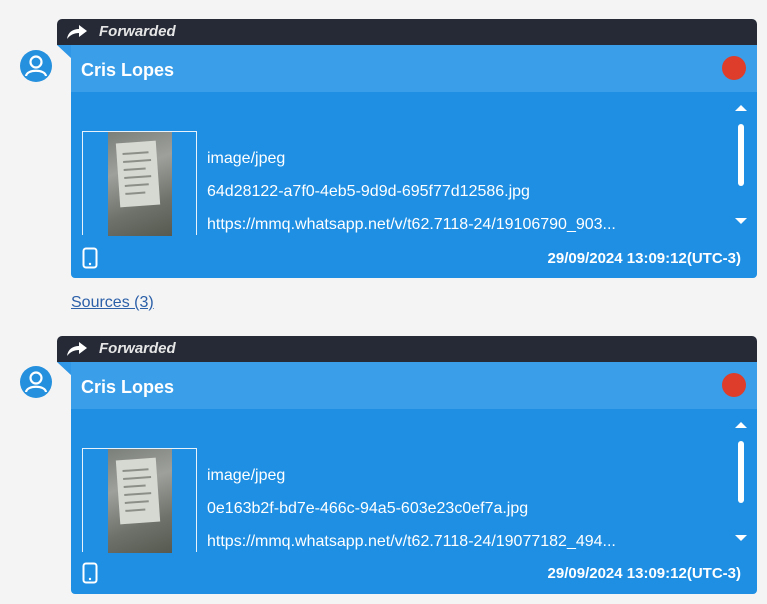  Describe the element at coordinates (368, 191) in the screenshot. I see `file-name: 64d28122-a7f0-4eb5-9d9d-695f77d12586.jpg` at that location.